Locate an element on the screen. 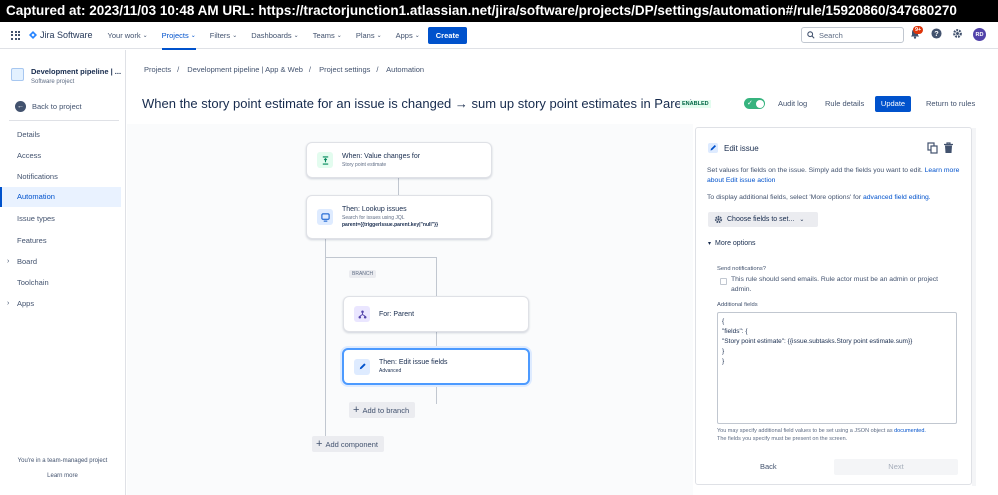  nav-label: Plans is located at coordinates (365, 35).